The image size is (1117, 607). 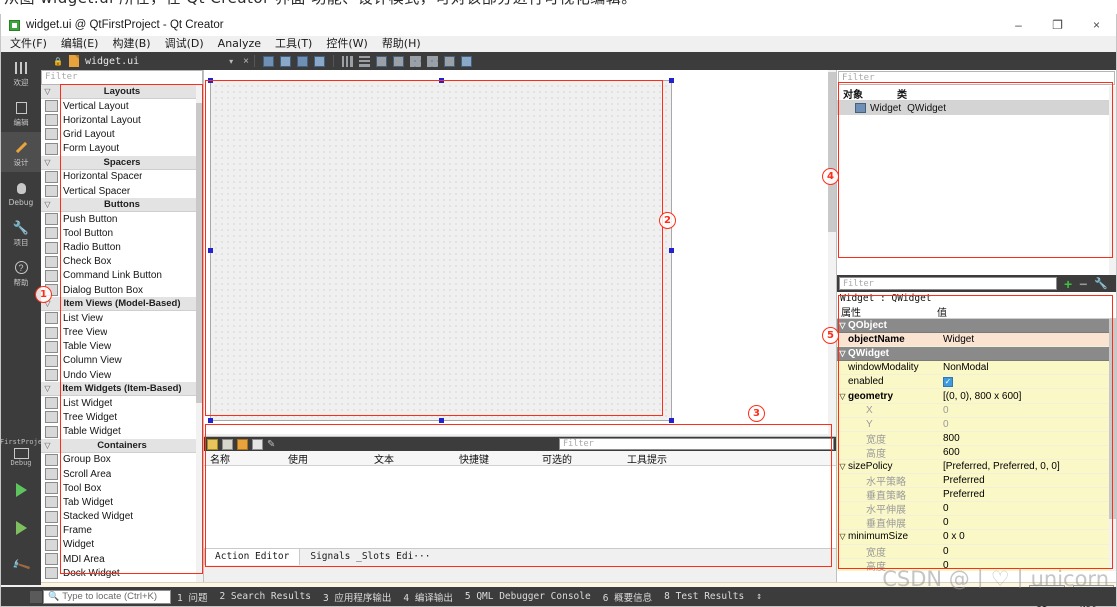 I want to click on adjust-size-icon, so click(x=467, y=61).